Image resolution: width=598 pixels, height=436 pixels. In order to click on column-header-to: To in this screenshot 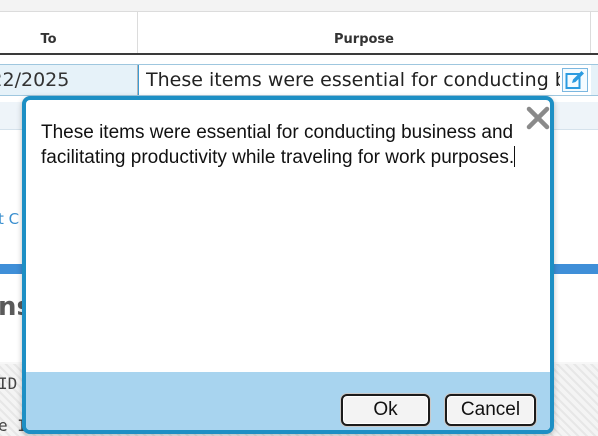, I will do `click(69, 32)`.